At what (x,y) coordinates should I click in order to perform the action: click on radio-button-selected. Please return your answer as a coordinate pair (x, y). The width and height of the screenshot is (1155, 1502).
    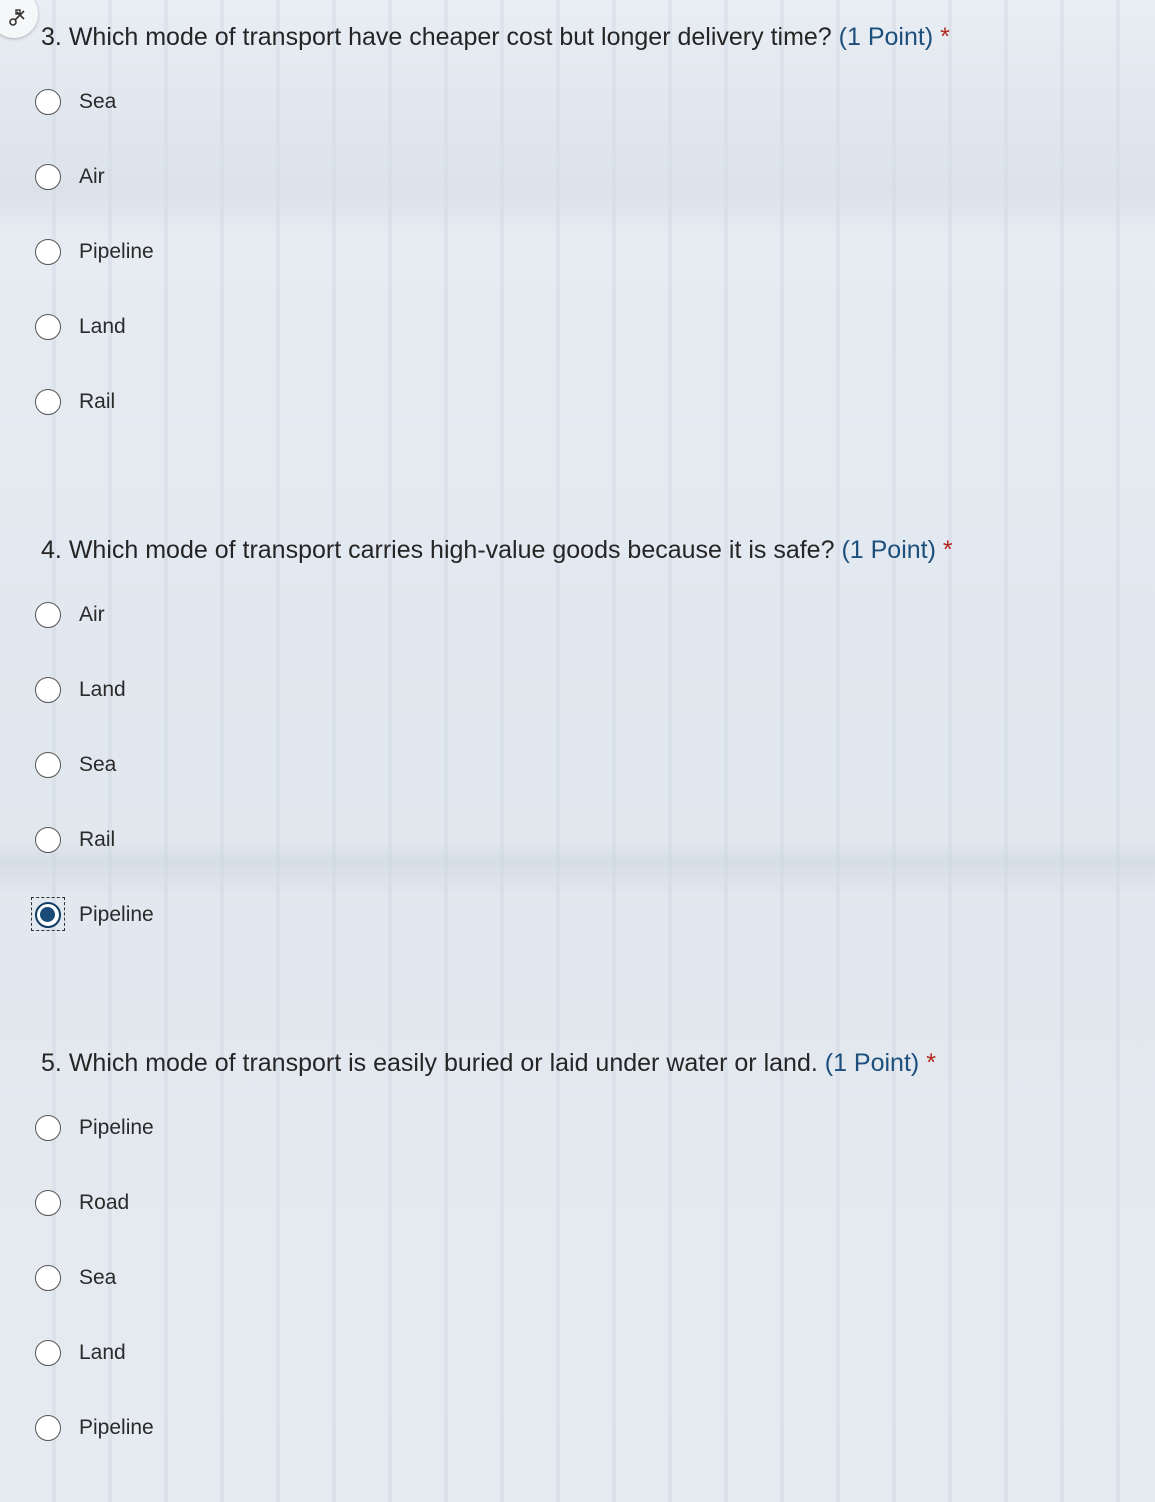
    Looking at the image, I should click on (48, 915).